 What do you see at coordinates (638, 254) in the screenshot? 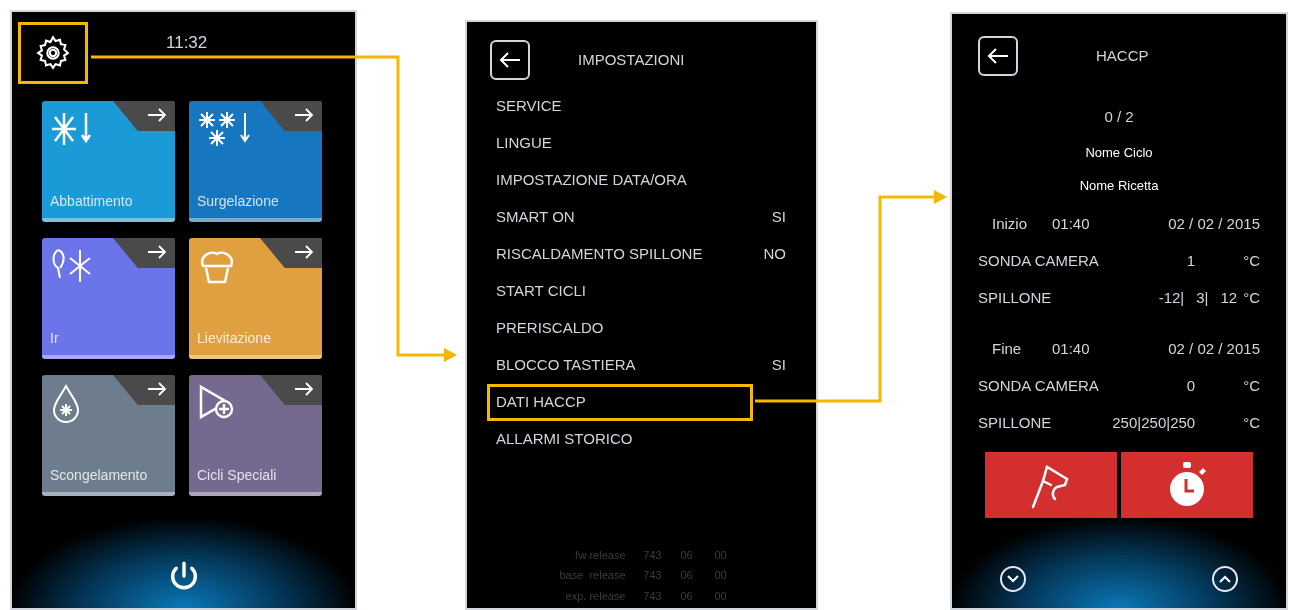
I see `settings-menu-item: RISCALDAMENTO SPILLONE NO` at bounding box center [638, 254].